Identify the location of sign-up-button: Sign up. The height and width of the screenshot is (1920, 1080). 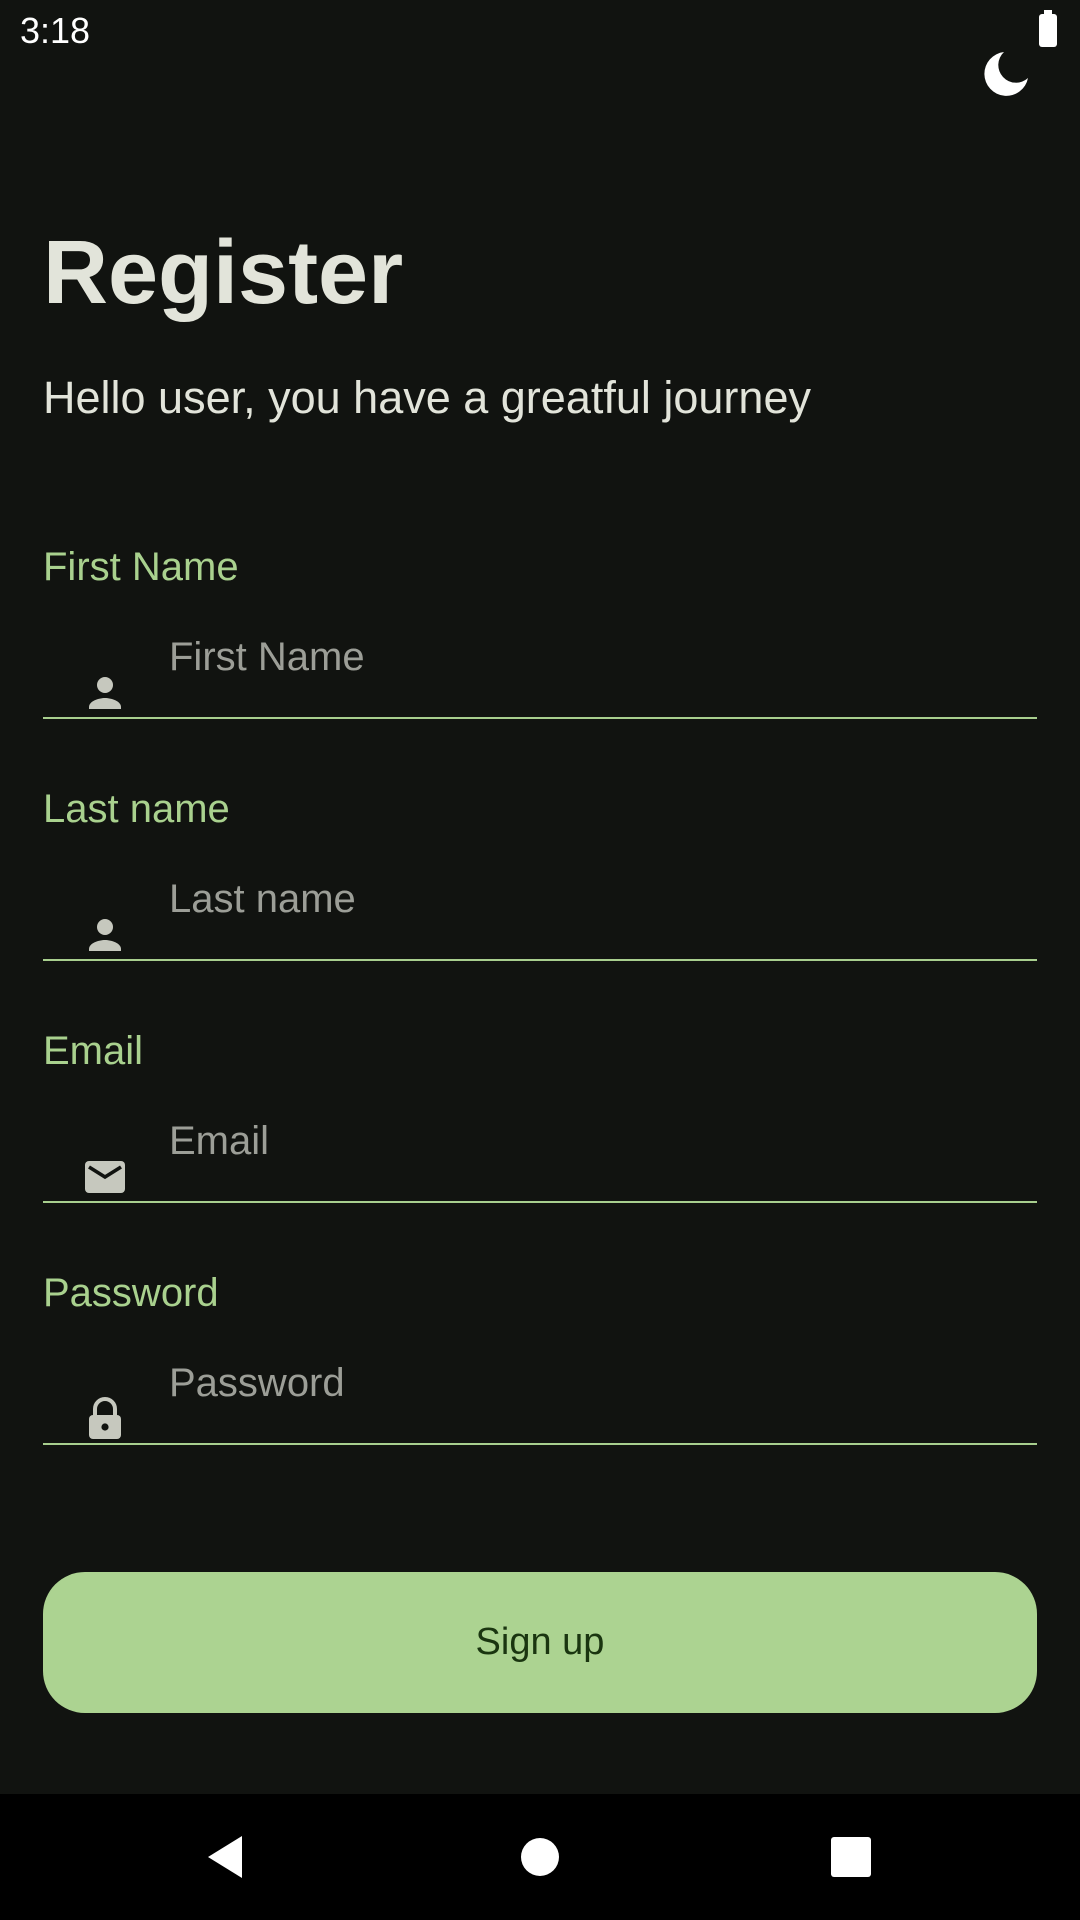
(540, 1642).